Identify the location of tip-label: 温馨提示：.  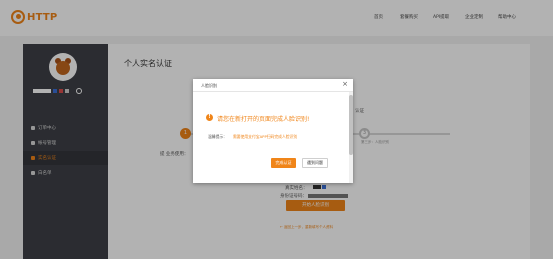
(217, 136).